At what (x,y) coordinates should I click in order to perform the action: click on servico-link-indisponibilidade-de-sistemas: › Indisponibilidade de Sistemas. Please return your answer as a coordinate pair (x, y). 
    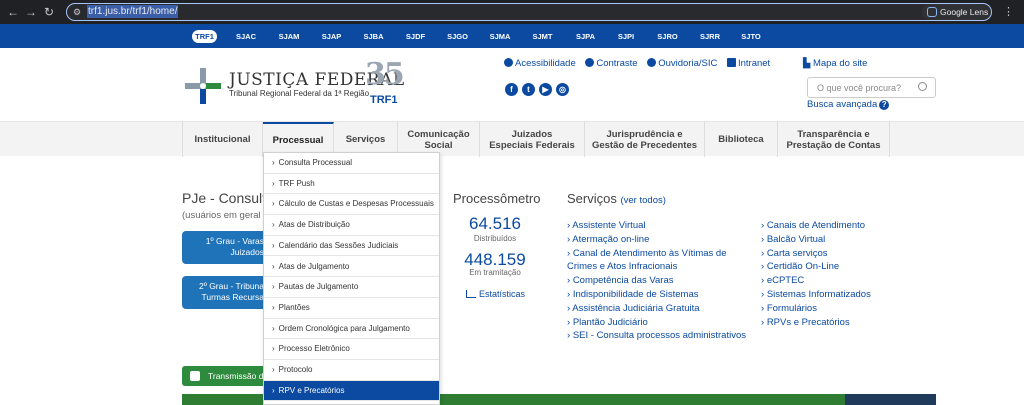
    Looking at the image, I should click on (656, 295).